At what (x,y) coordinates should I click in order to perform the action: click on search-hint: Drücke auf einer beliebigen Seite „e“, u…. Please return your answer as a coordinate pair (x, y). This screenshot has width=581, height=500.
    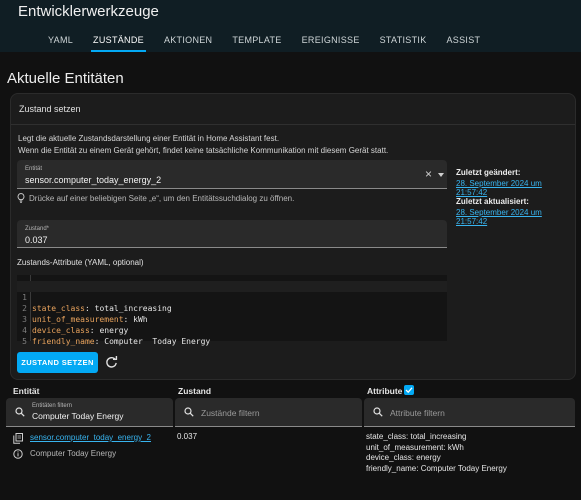
    Looking at the image, I should click on (155, 198).